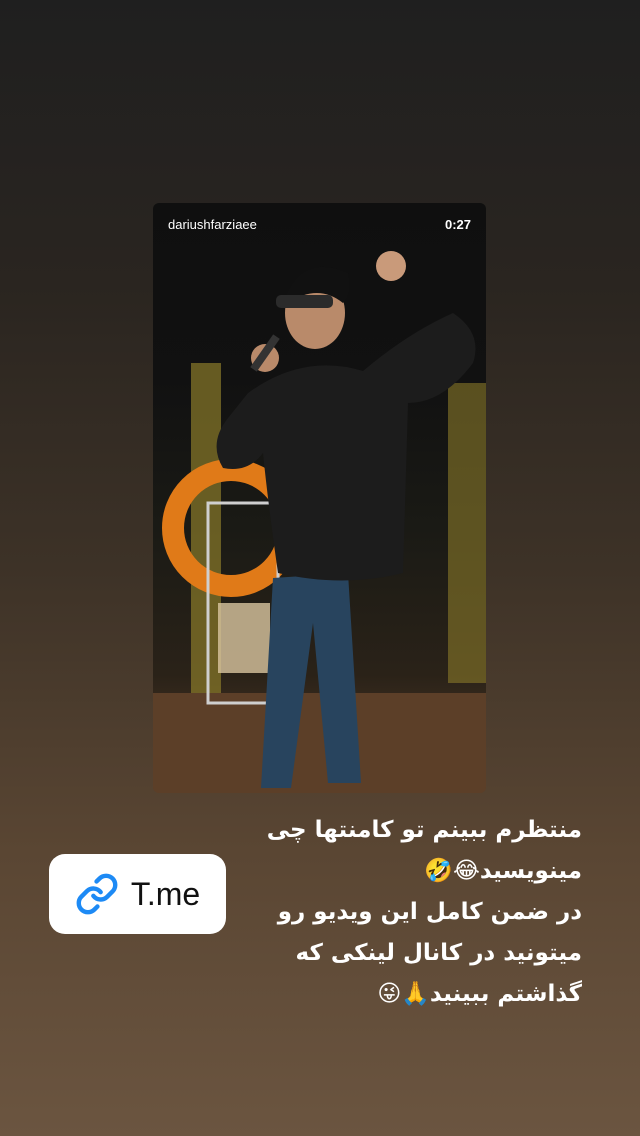  Describe the element at coordinates (424, 830) in the screenshot. I see `caption-line: منتظرم ببینم تو کامنتها چی` at that location.